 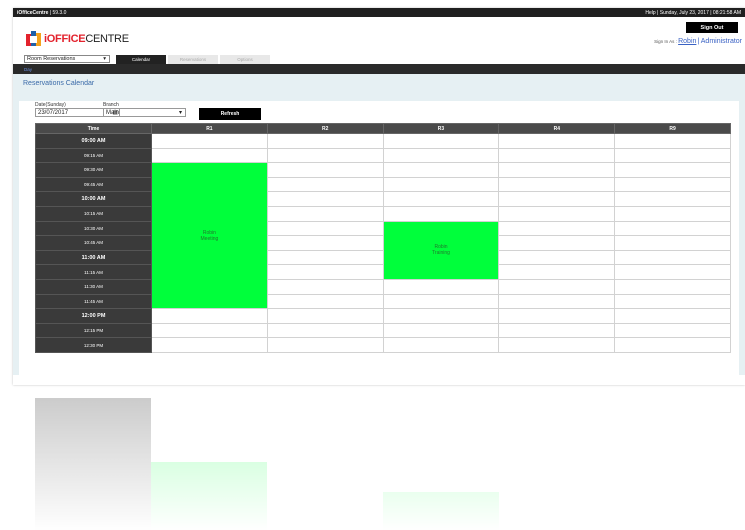 I want to click on calendar-row: 11:15 AM, so click(x=383, y=272).